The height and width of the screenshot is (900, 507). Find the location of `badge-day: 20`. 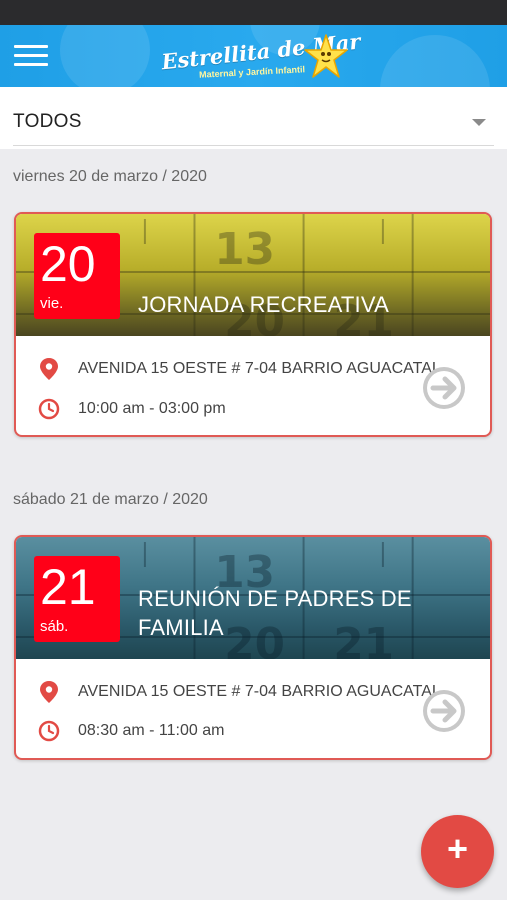

badge-day: 20 is located at coordinates (68, 264).